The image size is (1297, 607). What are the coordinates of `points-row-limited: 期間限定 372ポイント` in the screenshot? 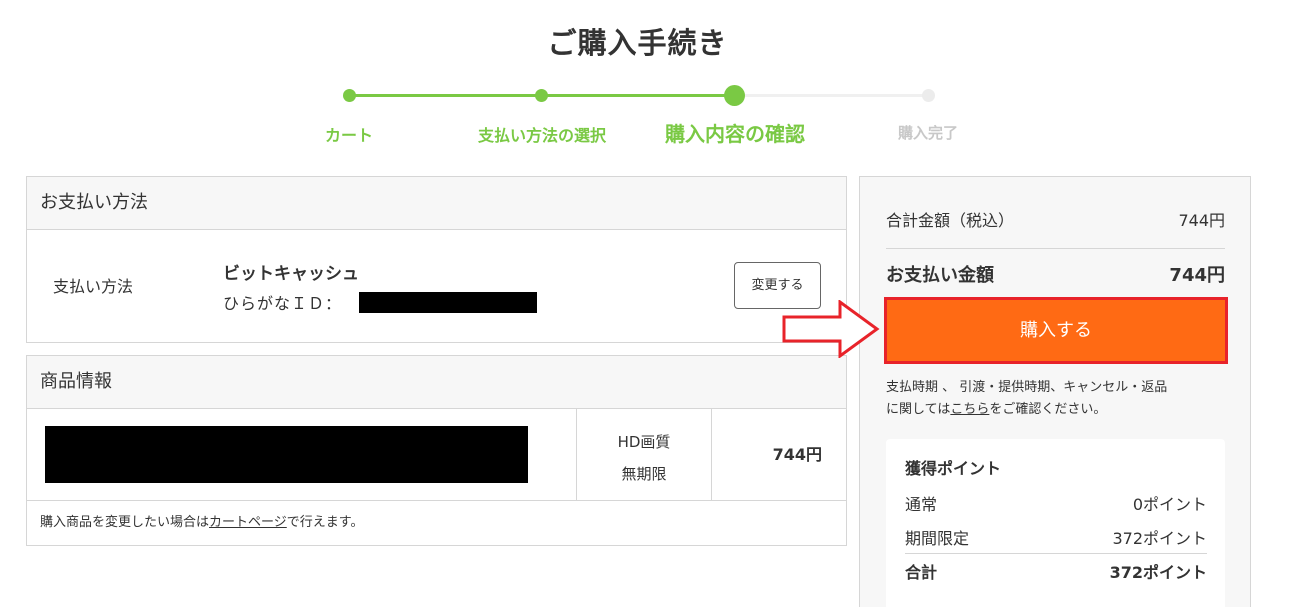 It's located at (1056, 537).